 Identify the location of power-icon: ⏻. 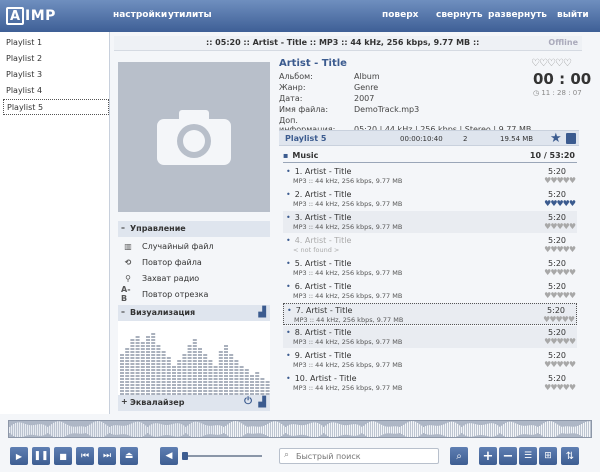
(248, 401).